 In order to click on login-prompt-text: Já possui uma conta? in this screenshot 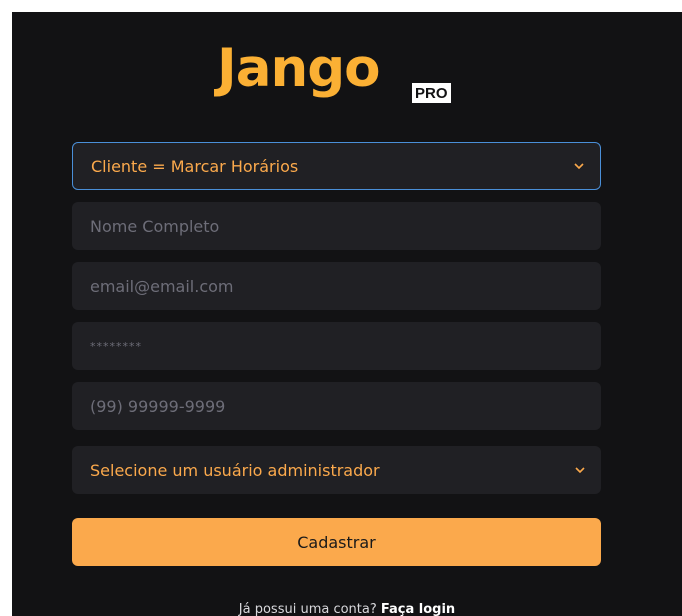, I will do `click(309, 609)`.